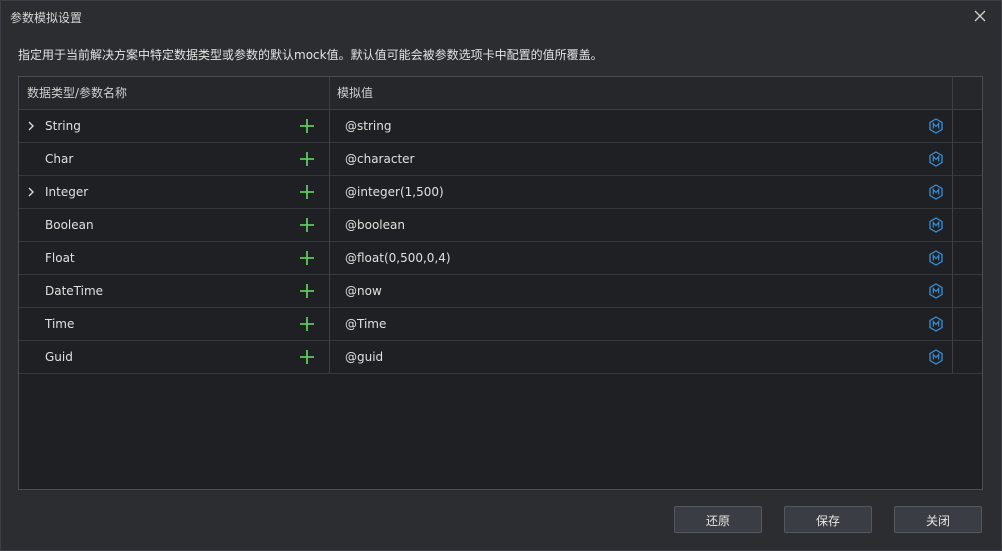  I want to click on title-bar: 参数模拟设置, so click(501, 17).